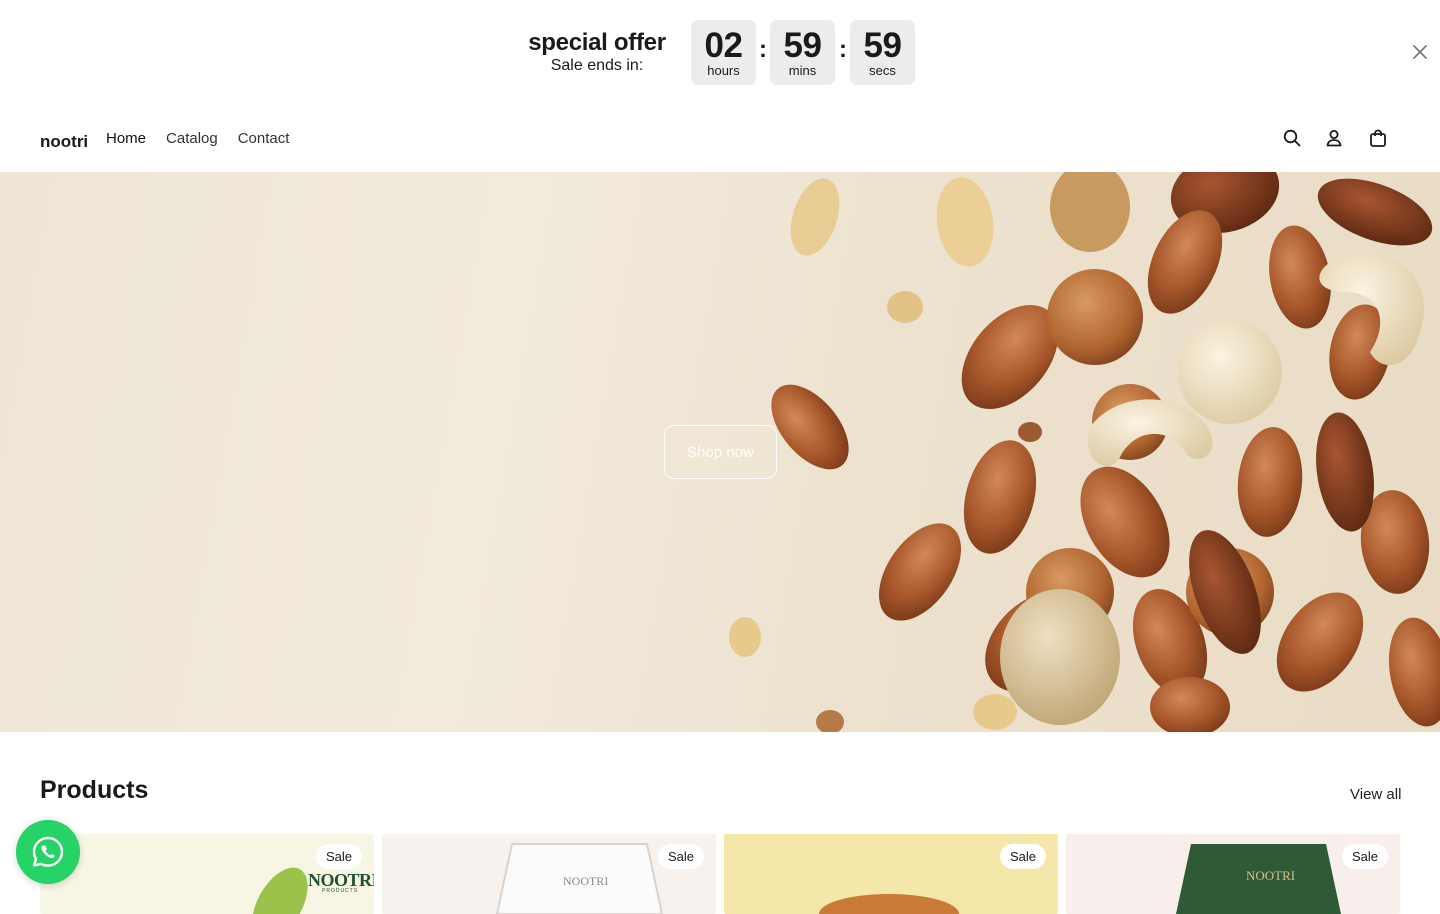  Describe the element at coordinates (723, 70) in the screenshot. I see `countdown-hours-label: hours` at that location.